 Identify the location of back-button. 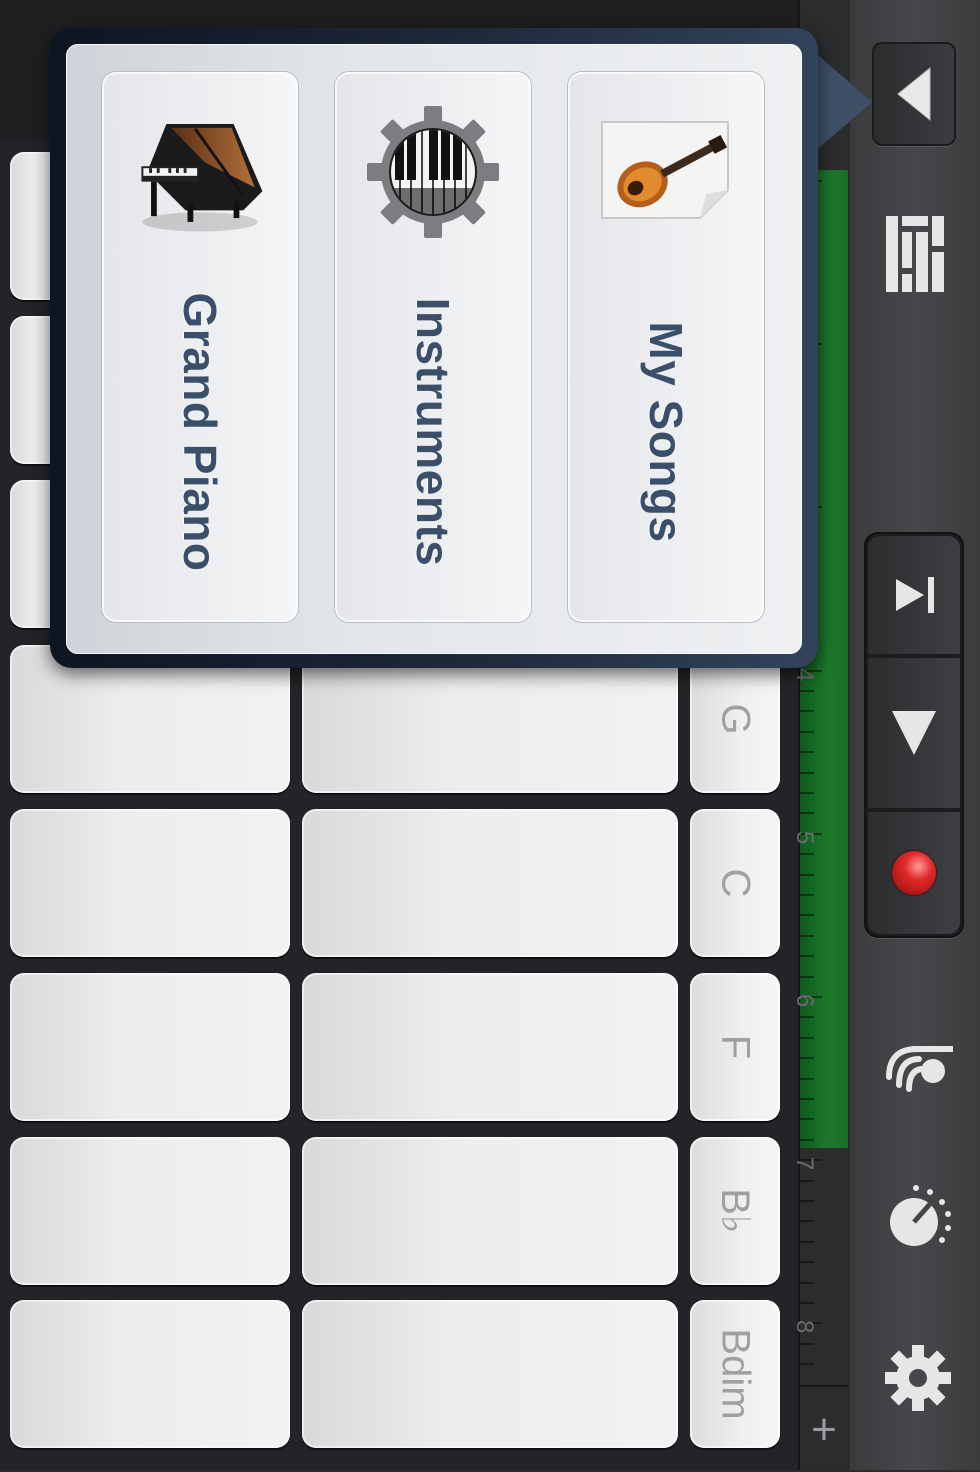
(914, 94).